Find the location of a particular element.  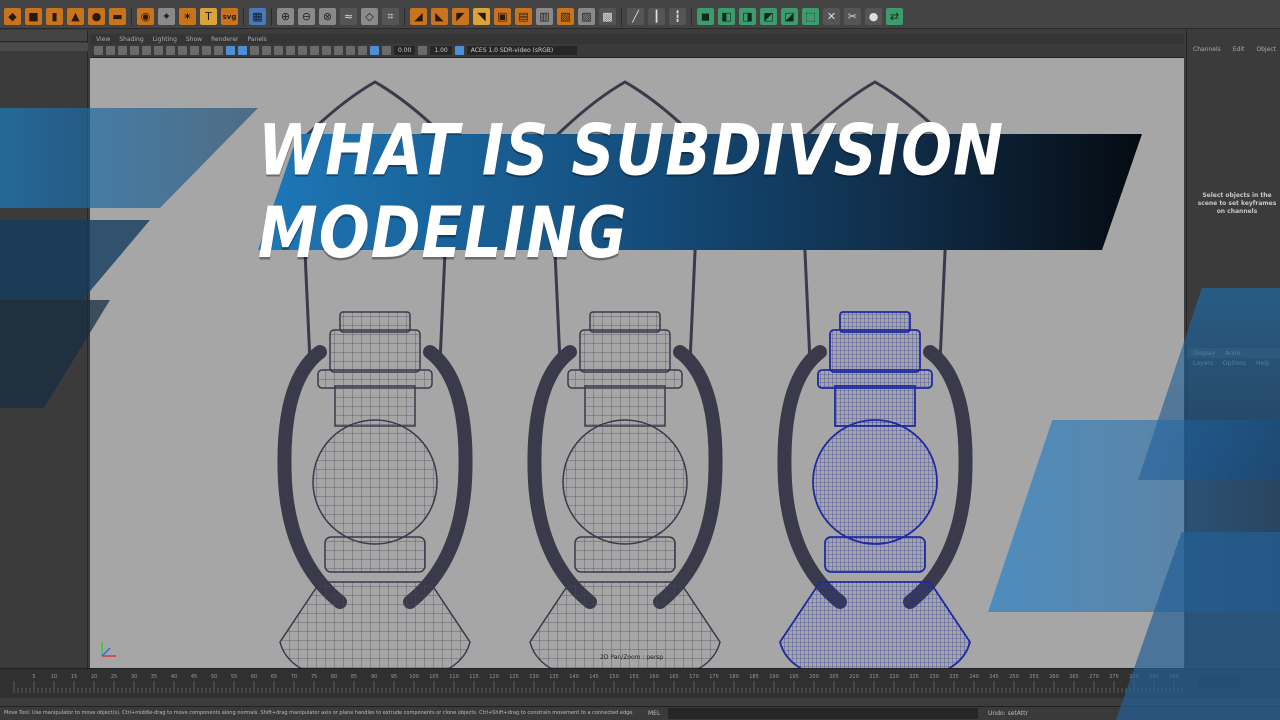

channel-box-tab: Object is located at coordinates (1266, 49).